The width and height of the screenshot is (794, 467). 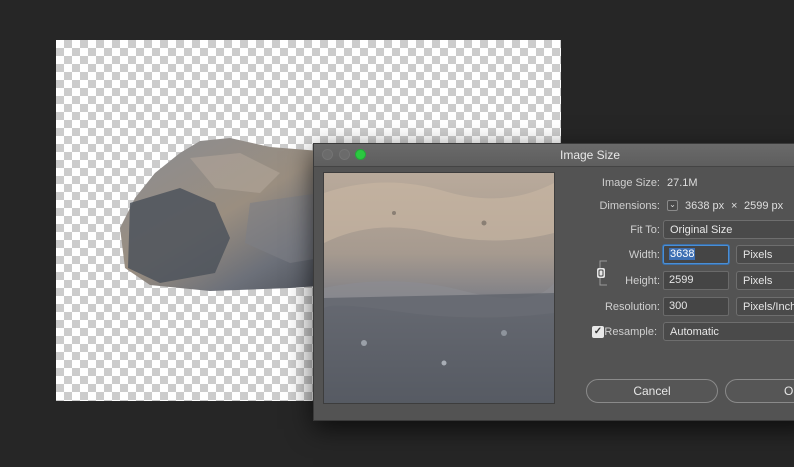 I want to click on resample-select: Automatic, so click(x=728, y=331).